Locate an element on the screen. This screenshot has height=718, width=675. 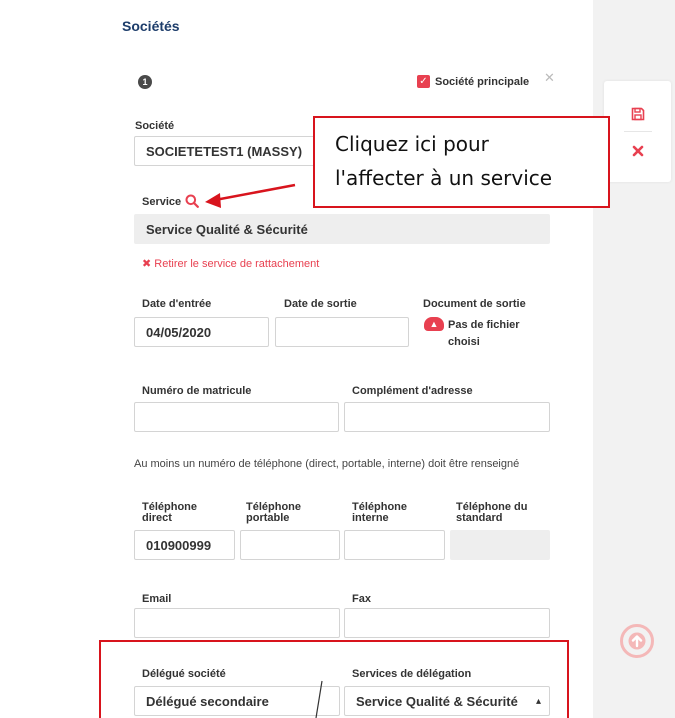
phone-portable-label: Téléphone portable is located at coordinates (273, 513).